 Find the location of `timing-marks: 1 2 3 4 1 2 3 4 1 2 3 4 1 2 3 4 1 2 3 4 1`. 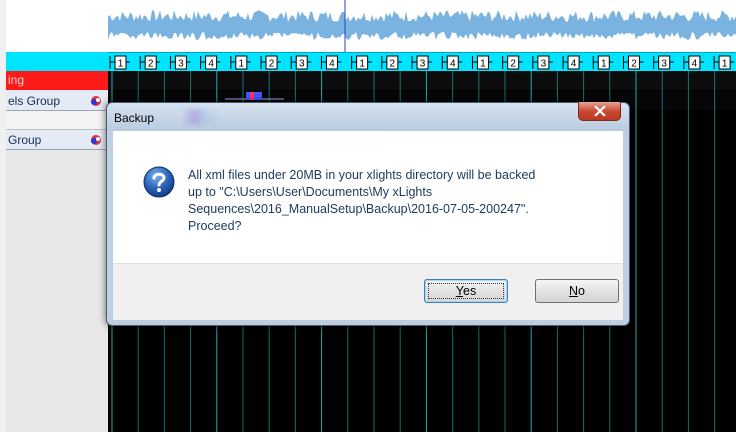

timing-marks: 1 2 3 4 1 2 3 4 1 2 3 4 1 2 3 4 1 2 3 4 1 is located at coordinates (422, 62).